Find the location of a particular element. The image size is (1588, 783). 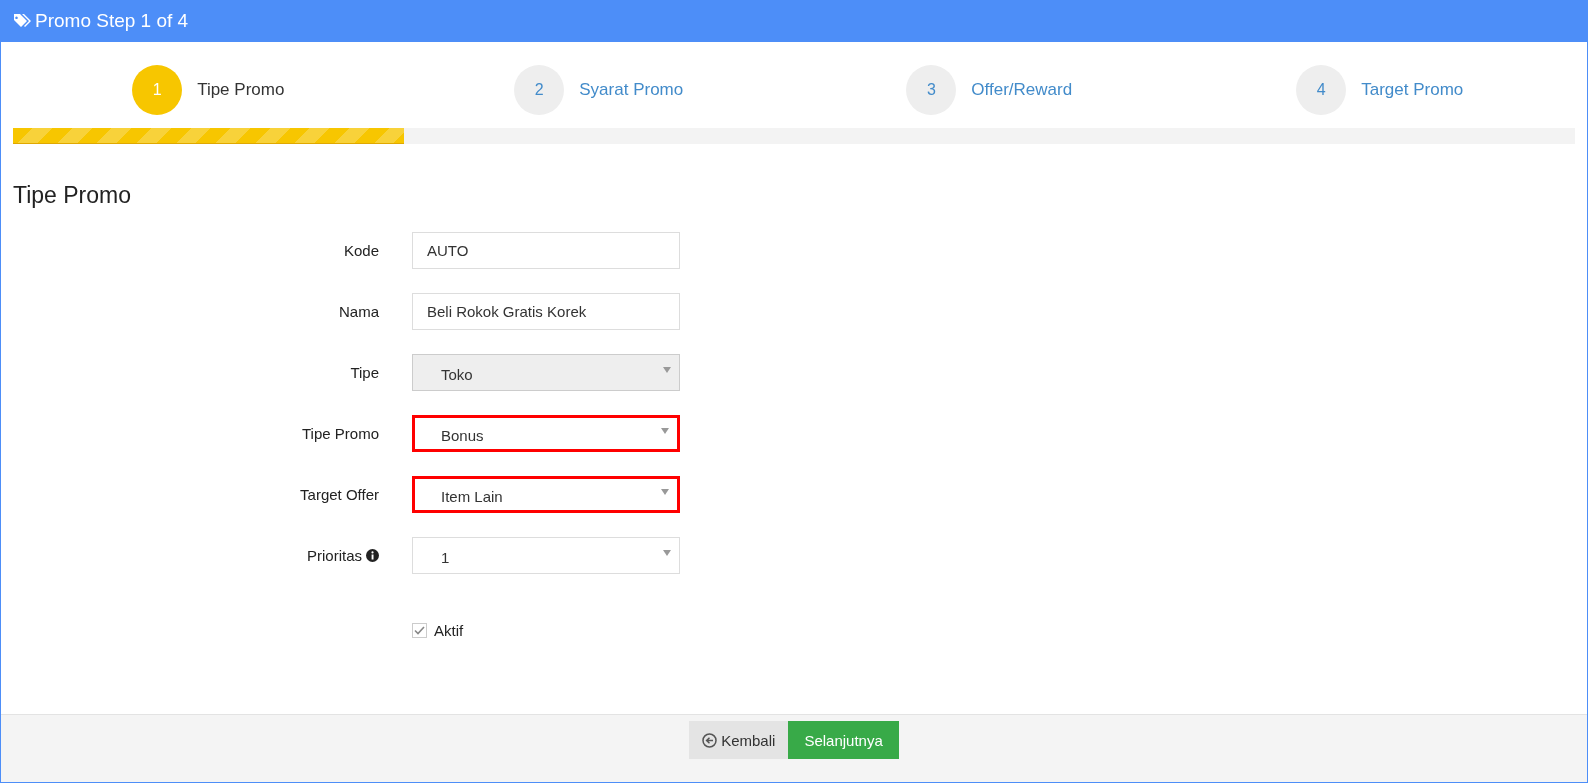

select-field: Item Lain is located at coordinates (546, 494).